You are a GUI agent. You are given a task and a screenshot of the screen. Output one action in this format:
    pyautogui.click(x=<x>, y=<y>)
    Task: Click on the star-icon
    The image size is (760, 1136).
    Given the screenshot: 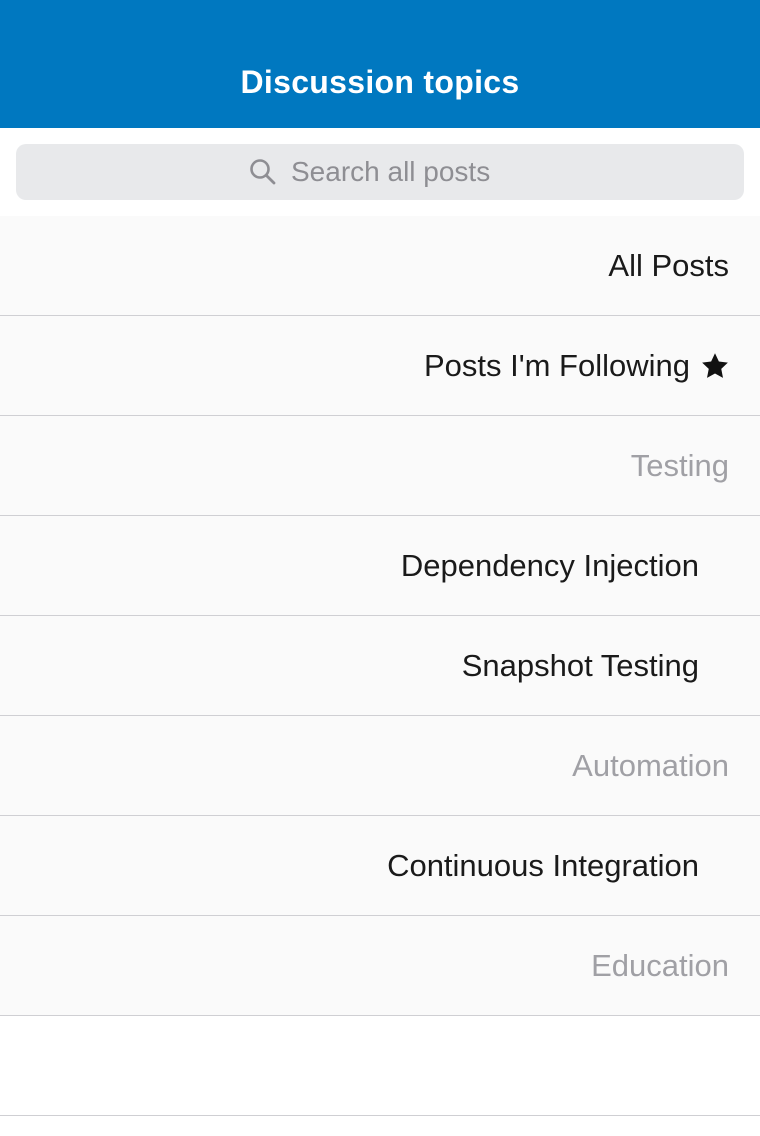 What is the action you would take?
    pyautogui.click(x=715, y=366)
    